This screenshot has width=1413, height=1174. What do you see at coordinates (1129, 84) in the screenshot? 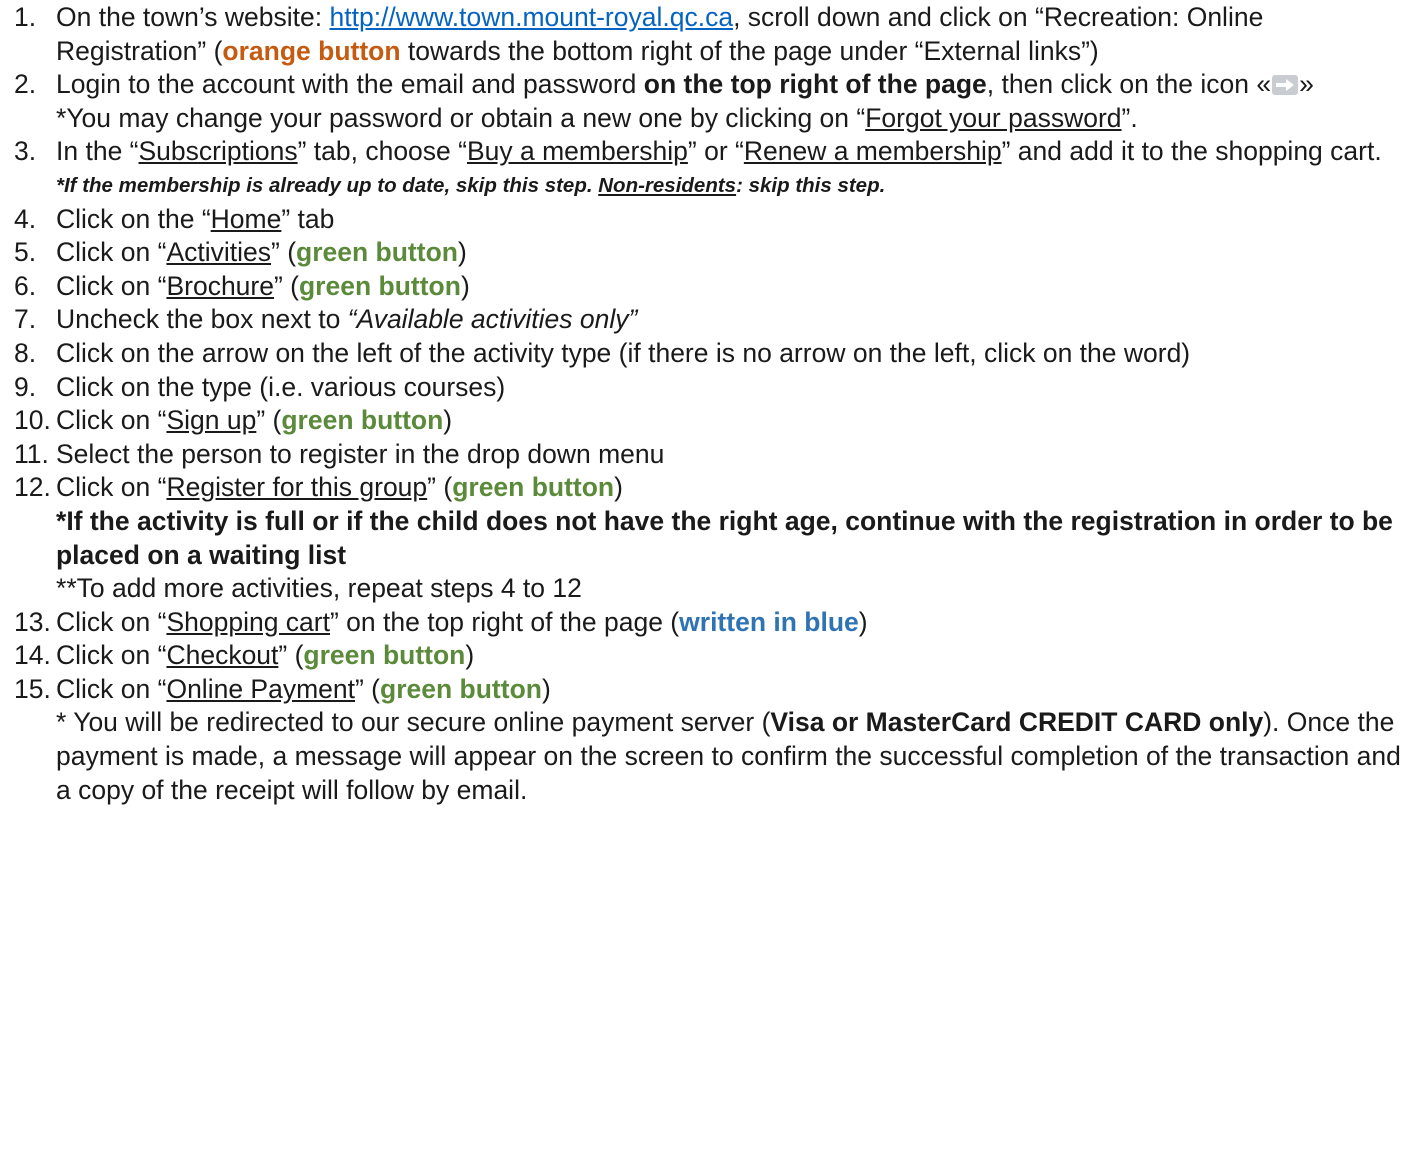
I see `step-text: , then click on the icon «` at bounding box center [1129, 84].